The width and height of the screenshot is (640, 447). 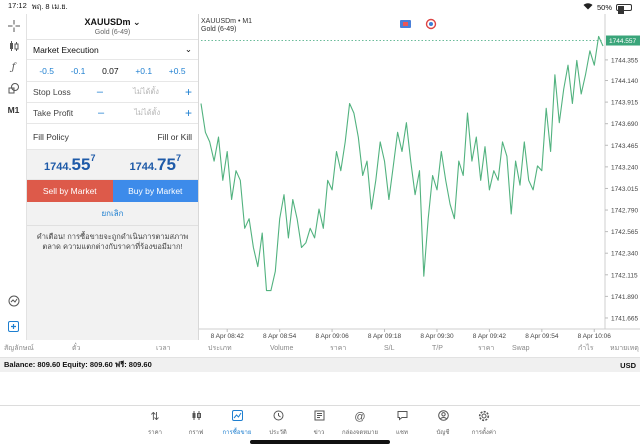 I want to click on col-comment: หมายเหตุ, so click(x=624, y=348).